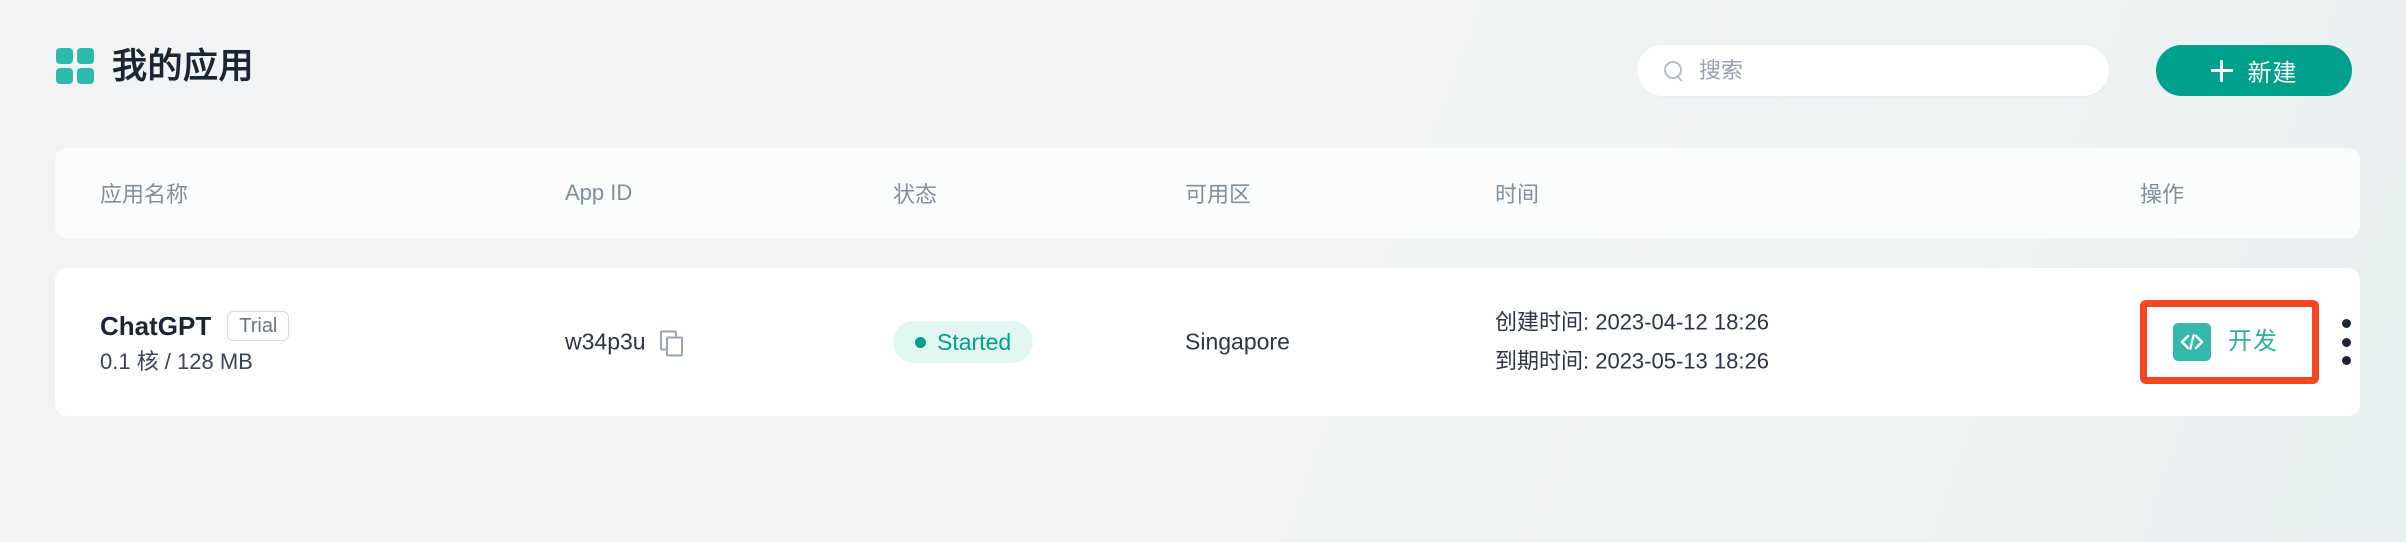 The image size is (2406, 542). Describe the element at coordinates (1218, 194) in the screenshot. I see `column-header-zone: 可用区` at that location.